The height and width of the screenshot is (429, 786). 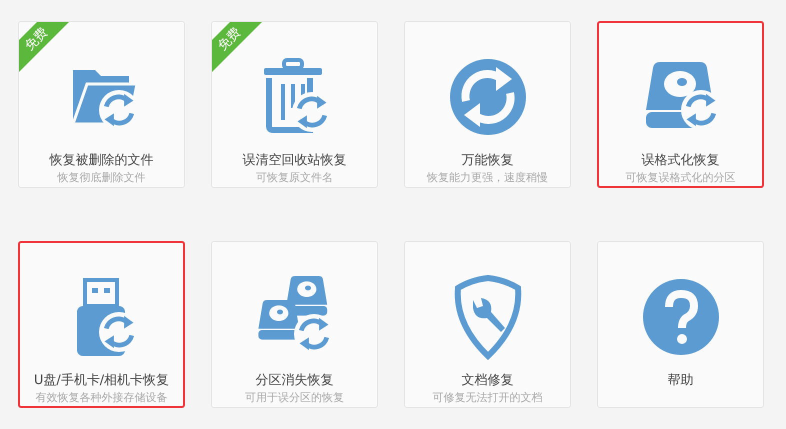 What do you see at coordinates (487, 397) in the screenshot?
I see `option-description: 可修复无法打开的文档` at bounding box center [487, 397].